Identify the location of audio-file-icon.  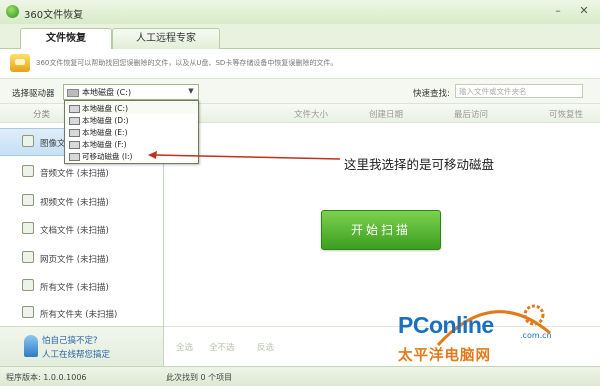
(28, 171).